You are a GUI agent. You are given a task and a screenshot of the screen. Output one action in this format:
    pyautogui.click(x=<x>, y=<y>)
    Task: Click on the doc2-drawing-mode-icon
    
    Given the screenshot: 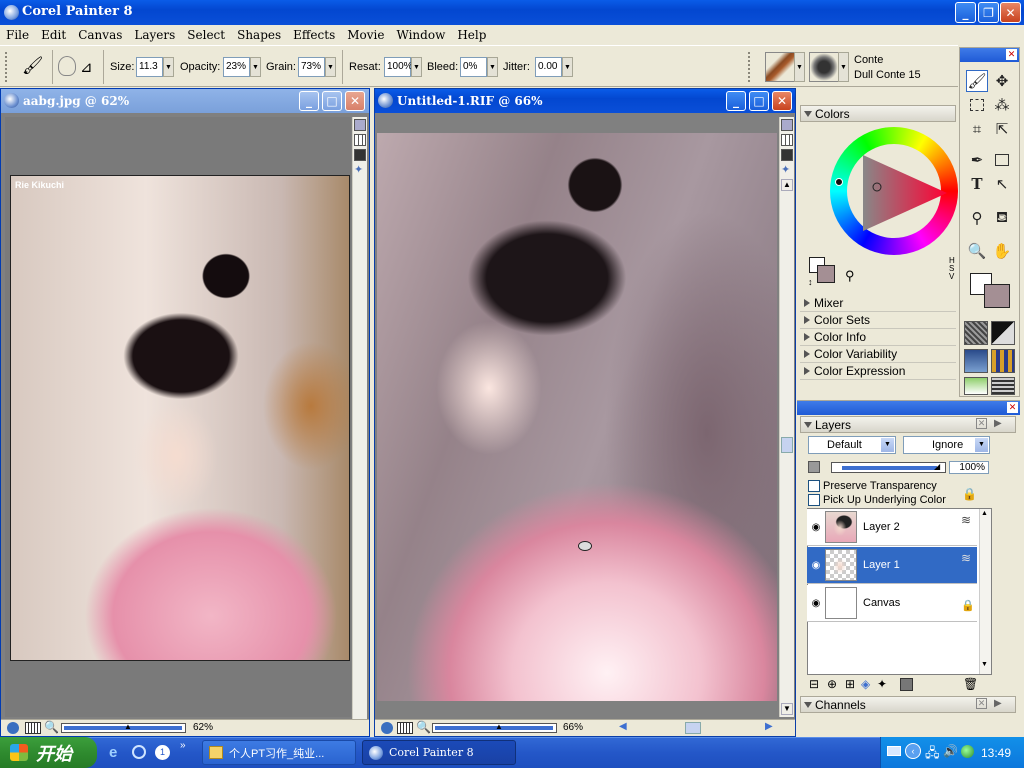 What is the action you would take?
    pyautogui.click(x=387, y=728)
    